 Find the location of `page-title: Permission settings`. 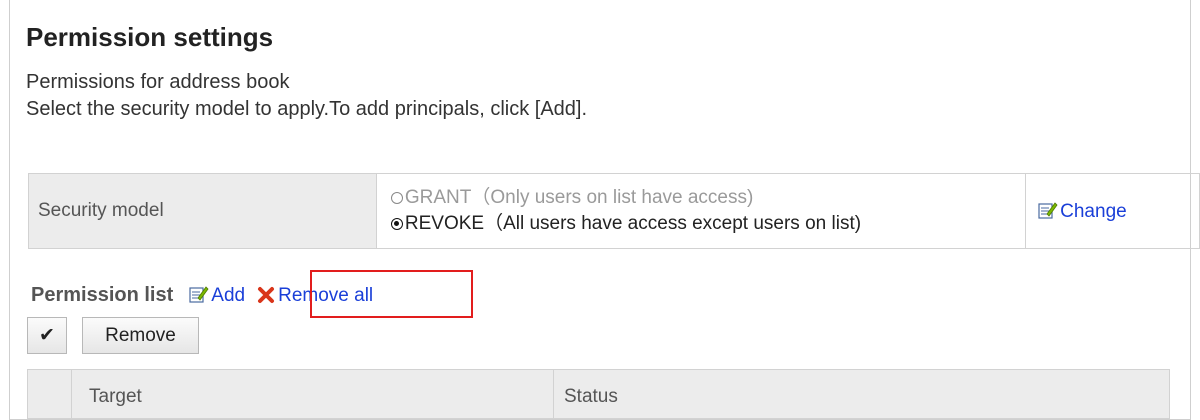

page-title: Permission settings is located at coordinates (150, 37).